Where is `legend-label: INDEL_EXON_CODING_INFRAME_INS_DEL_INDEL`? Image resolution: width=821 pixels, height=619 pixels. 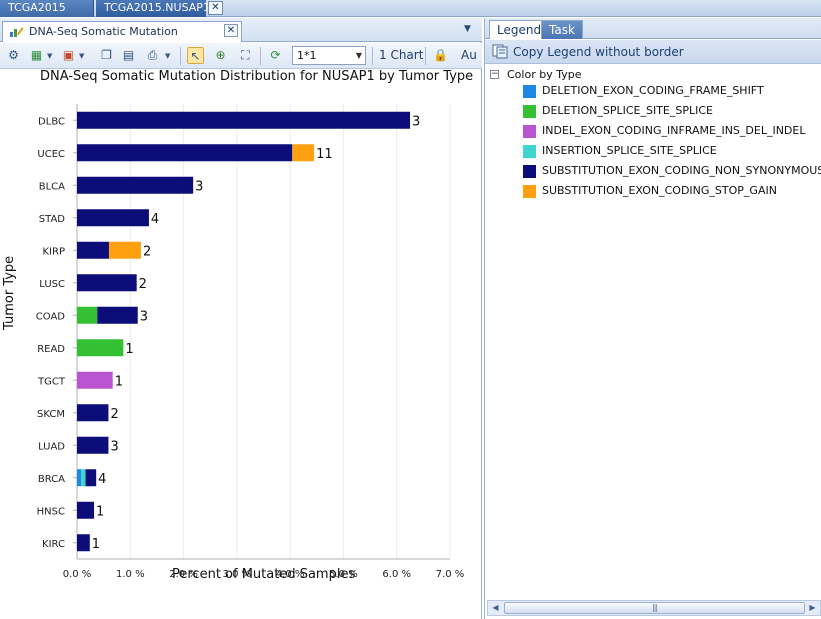 legend-label: INDEL_EXON_CODING_INFRAME_INS_DEL_INDEL is located at coordinates (674, 130).